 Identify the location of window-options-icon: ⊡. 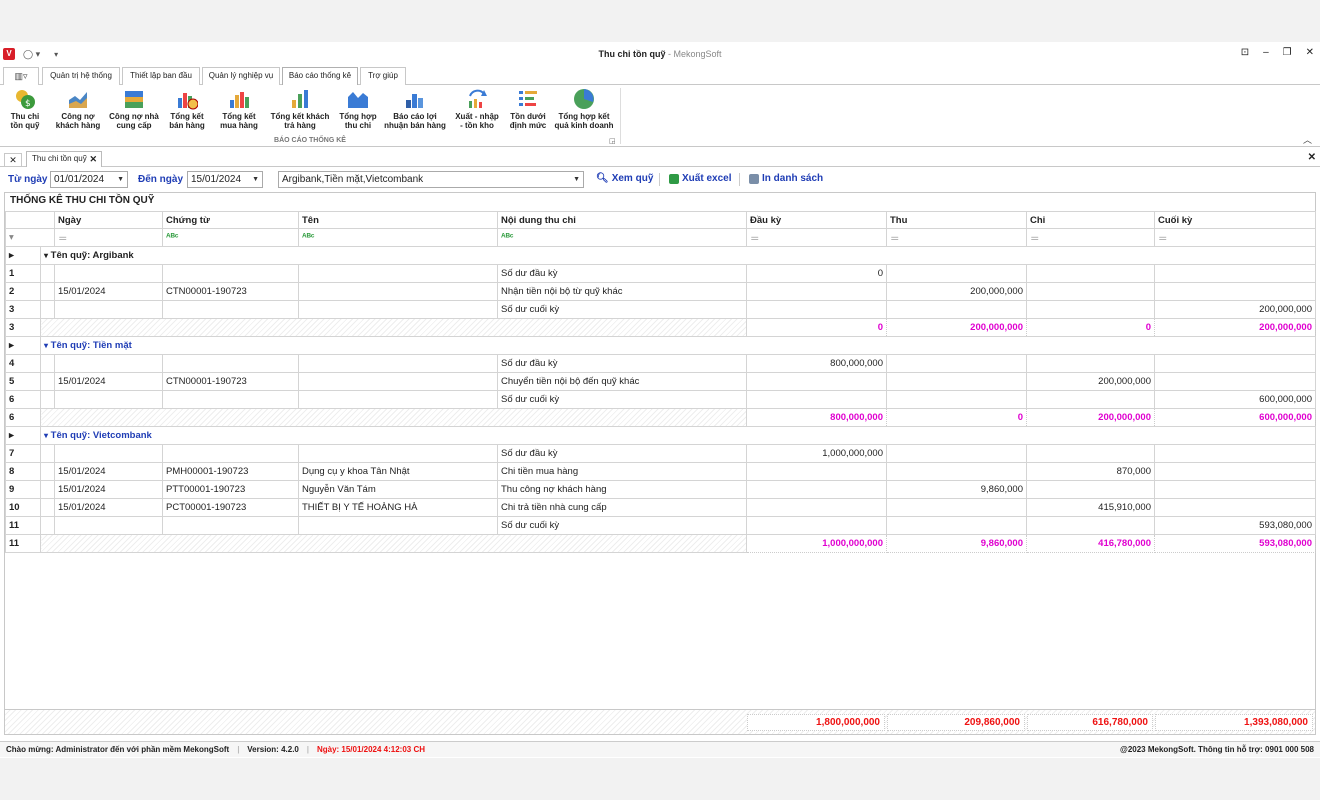
(1245, 52).